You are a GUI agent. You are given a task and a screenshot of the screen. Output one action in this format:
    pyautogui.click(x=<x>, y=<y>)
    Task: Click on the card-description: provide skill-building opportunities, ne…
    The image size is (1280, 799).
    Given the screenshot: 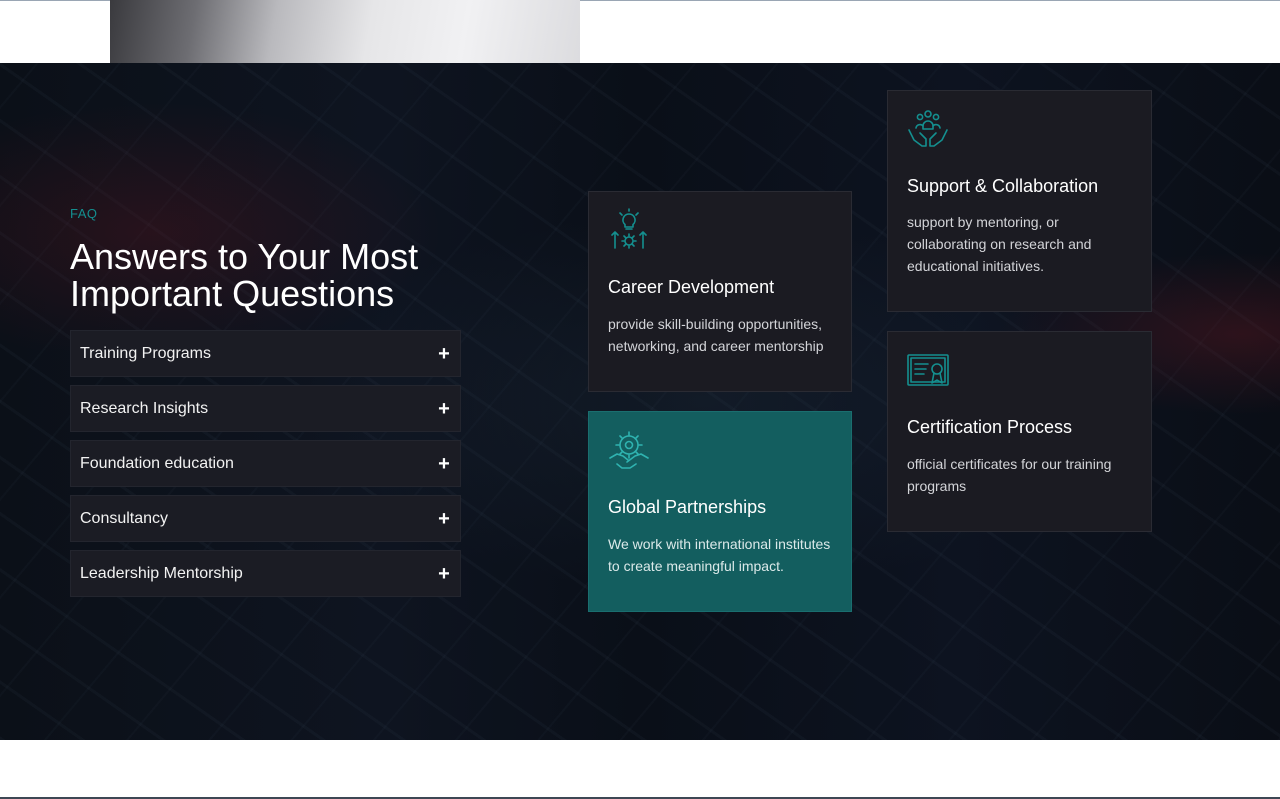 What is the action you would take?
    pyautogui.click(x=716, y=335)
    